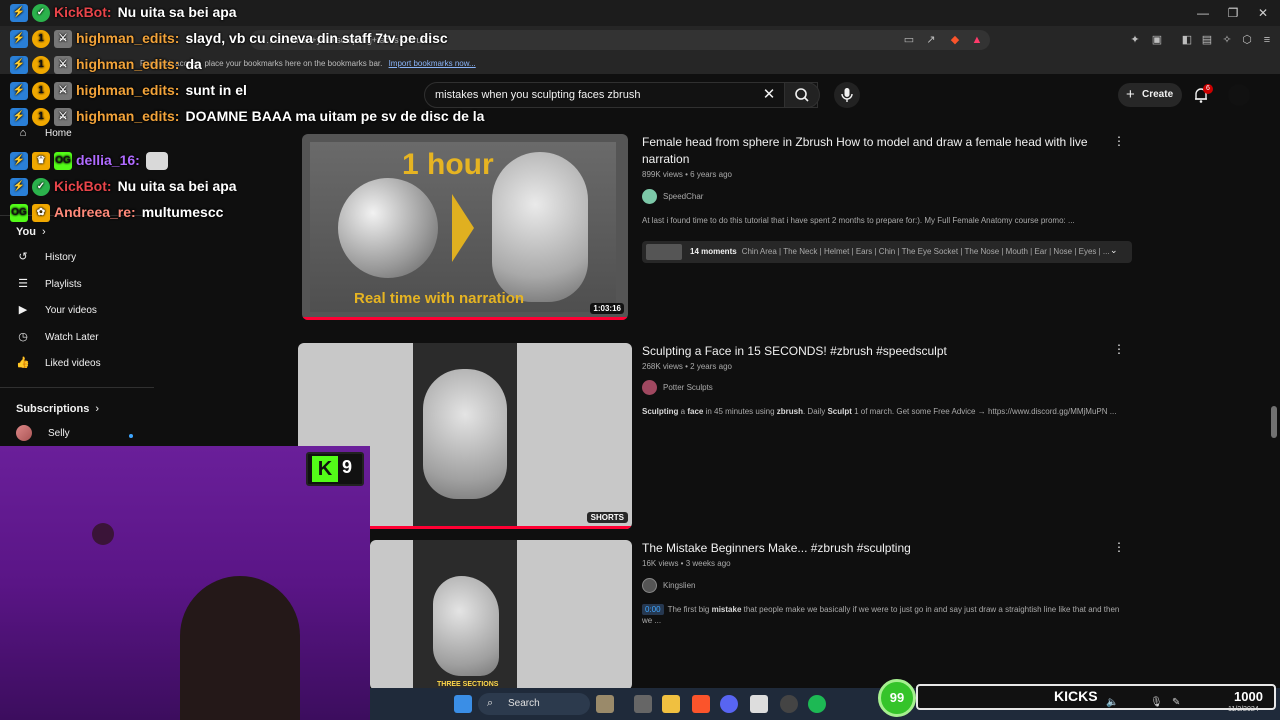 This screenshot has height=720, width=1280. Describe the element at coordinates (23, 310) in the screenshot. I see `your-videos-icon: ▶` at that location.